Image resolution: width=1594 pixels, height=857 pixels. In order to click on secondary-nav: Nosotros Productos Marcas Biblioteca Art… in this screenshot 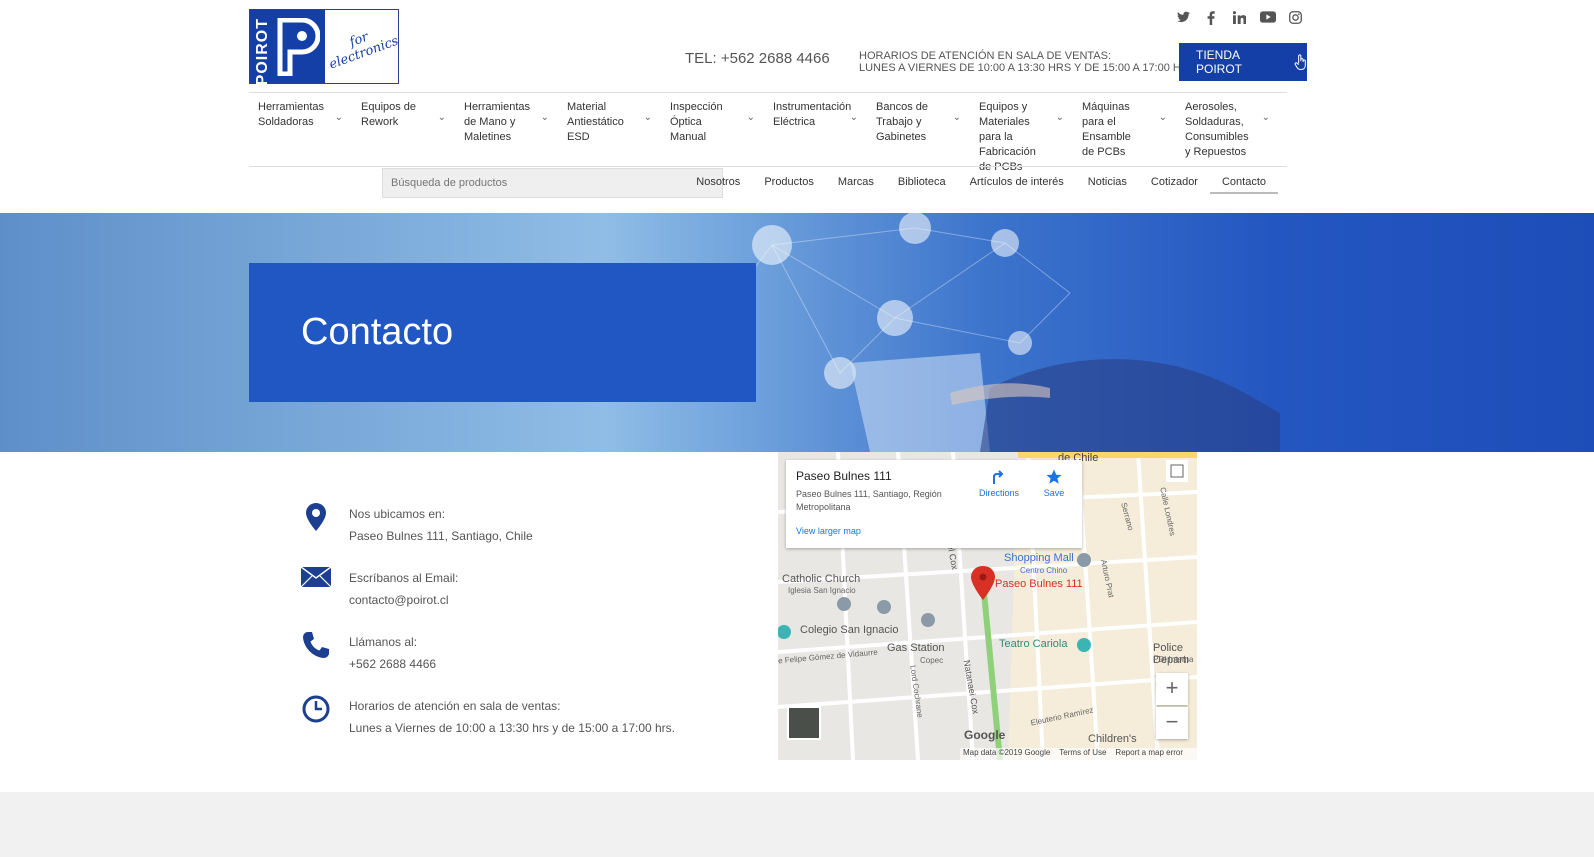, I will do `click(981, 185)`.